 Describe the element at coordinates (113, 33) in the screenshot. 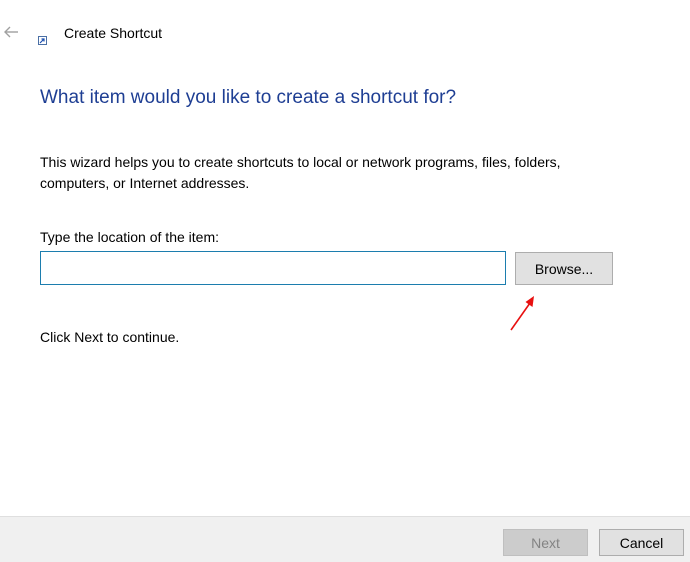

I see `window-title: Create Shortcut` at that location.